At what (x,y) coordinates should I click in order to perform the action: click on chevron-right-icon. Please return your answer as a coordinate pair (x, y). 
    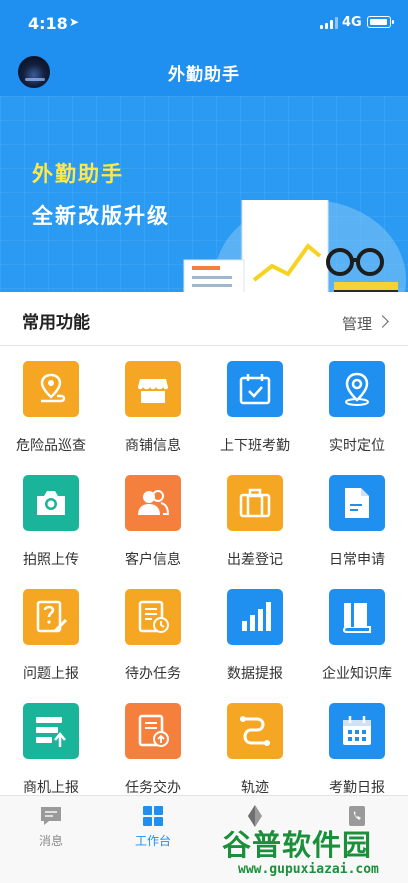
    Looking at the image, I should click on (382, 321).